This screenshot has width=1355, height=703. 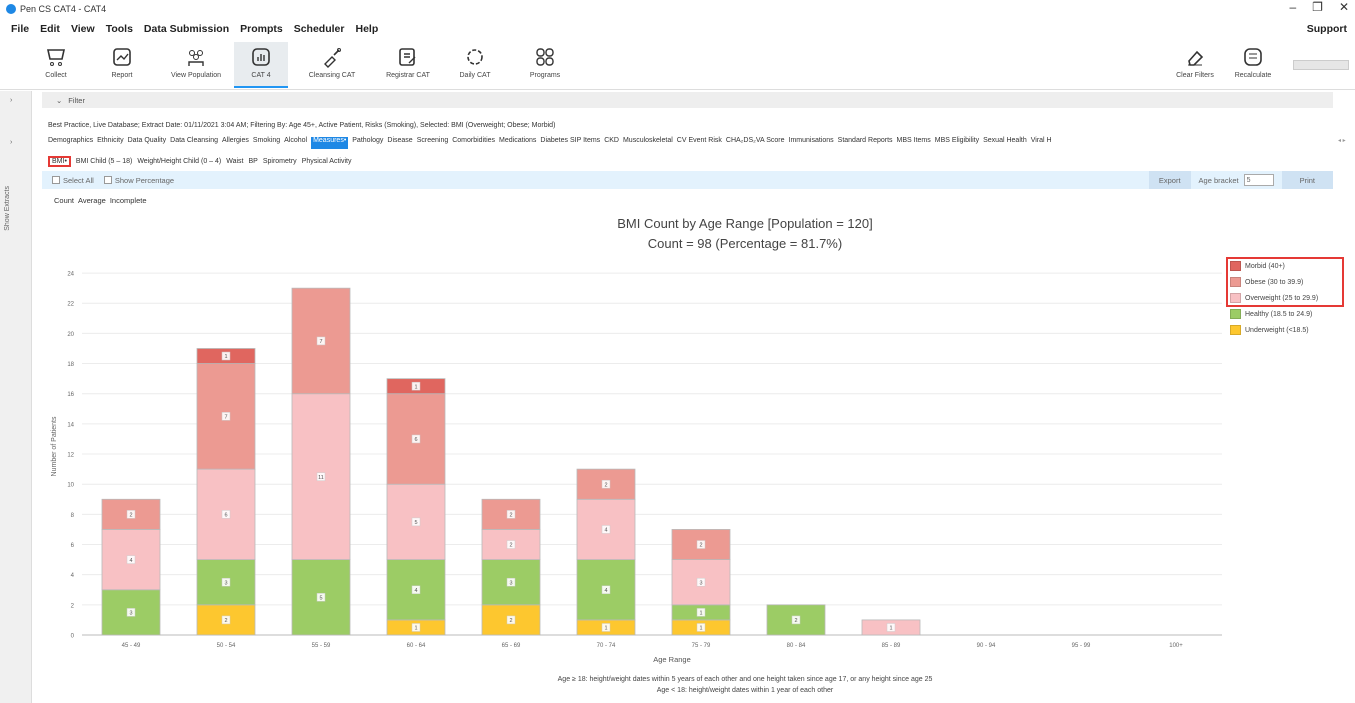 I want to click on collect-button: Collect, so click(x=56, y=65).